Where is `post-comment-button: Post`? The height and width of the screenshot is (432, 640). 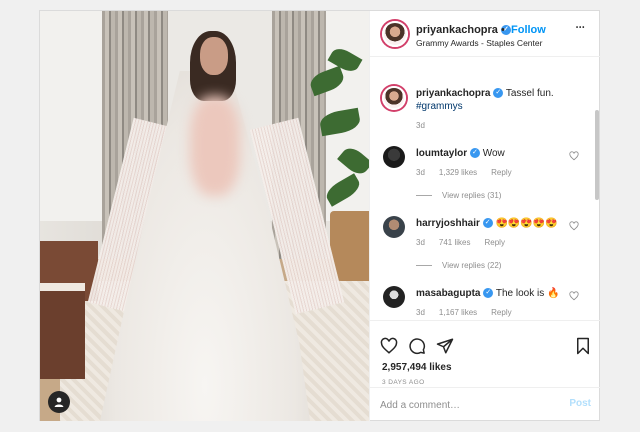
post-comment-button: Post is located at coordinates (580, 403).